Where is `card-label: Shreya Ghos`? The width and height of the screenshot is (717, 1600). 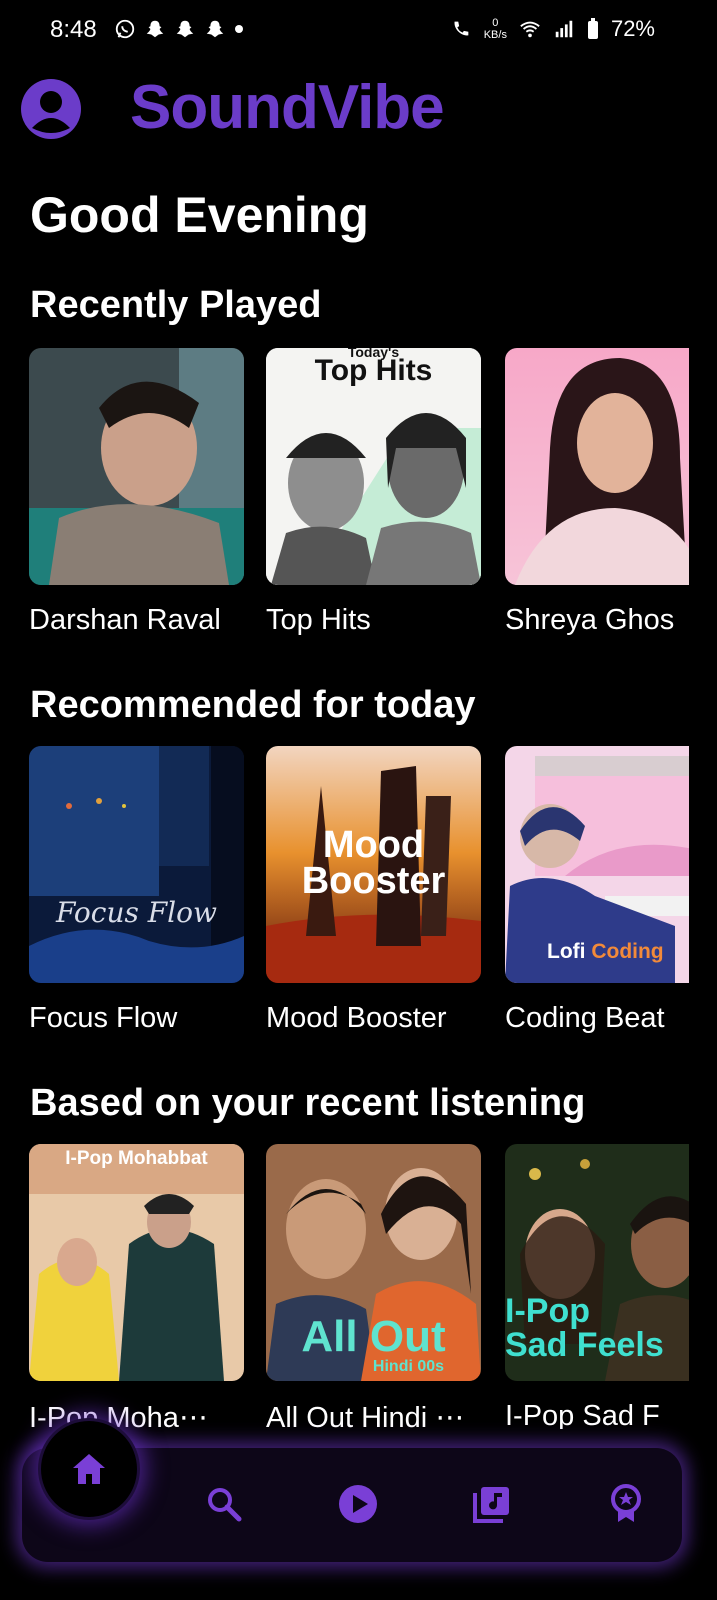
card-label: Shreya Ghos is located at coordinates (590, 620).